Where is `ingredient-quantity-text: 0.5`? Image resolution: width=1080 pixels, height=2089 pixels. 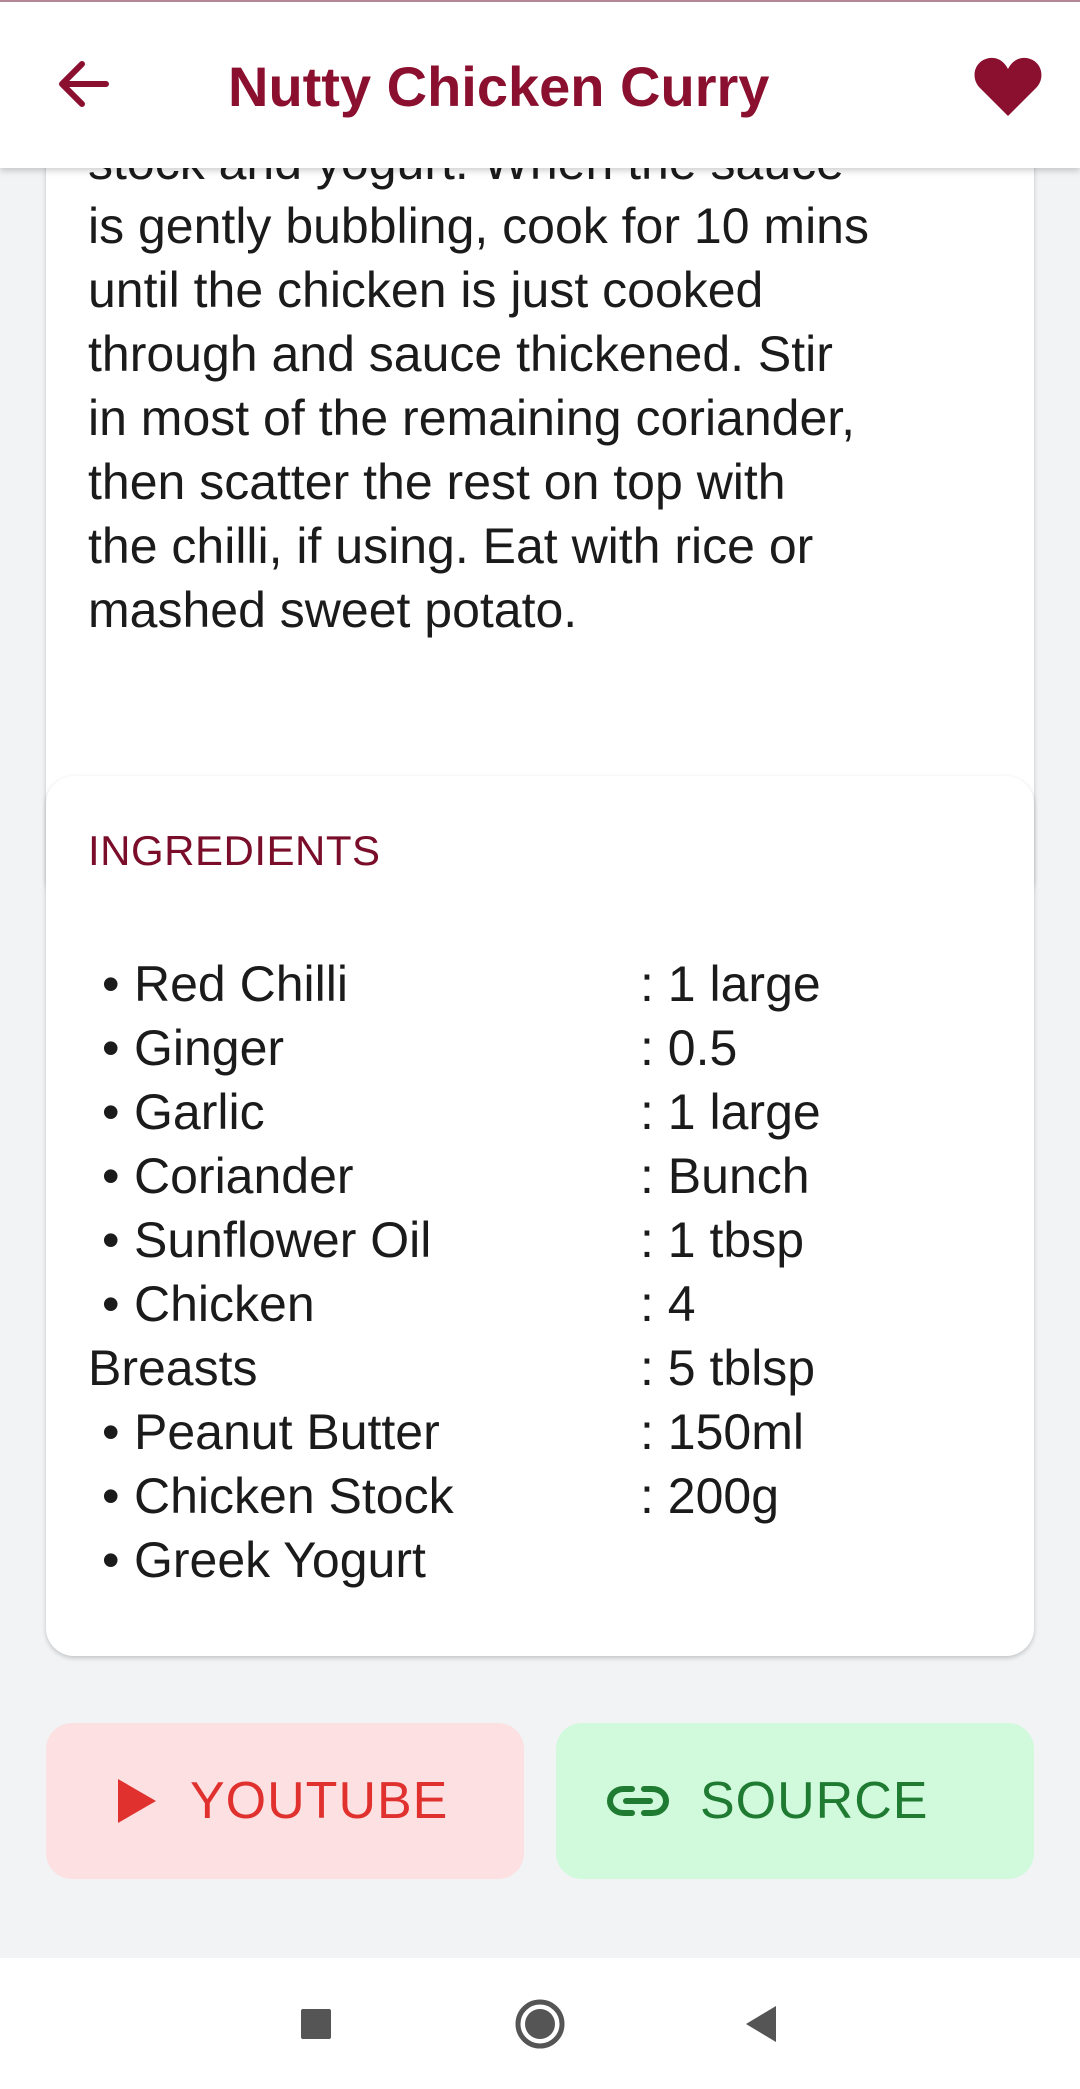
ingredient-quantity-text: 0.5 is located at coordinates (702, 1048).